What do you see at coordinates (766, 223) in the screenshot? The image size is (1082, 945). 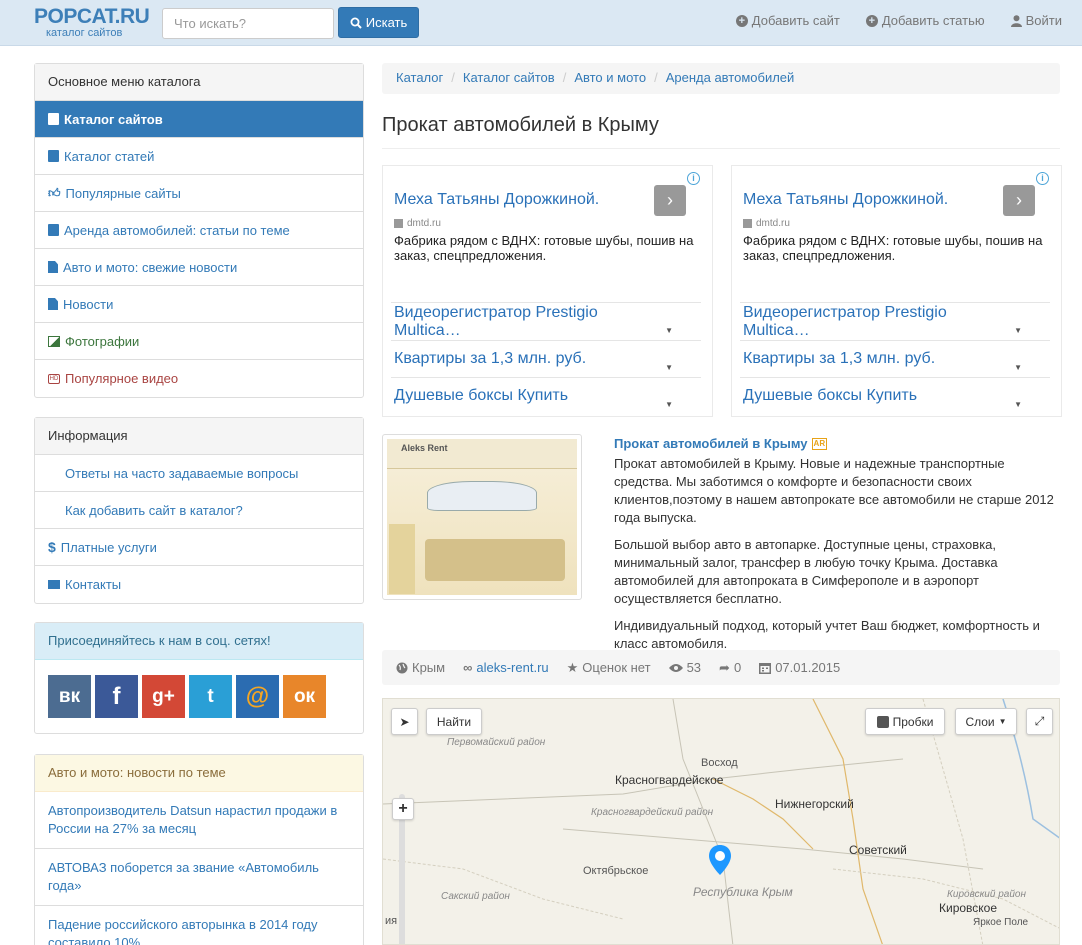 I see `ad-domain: dmtd.ru` at bounding box center [766, 223].